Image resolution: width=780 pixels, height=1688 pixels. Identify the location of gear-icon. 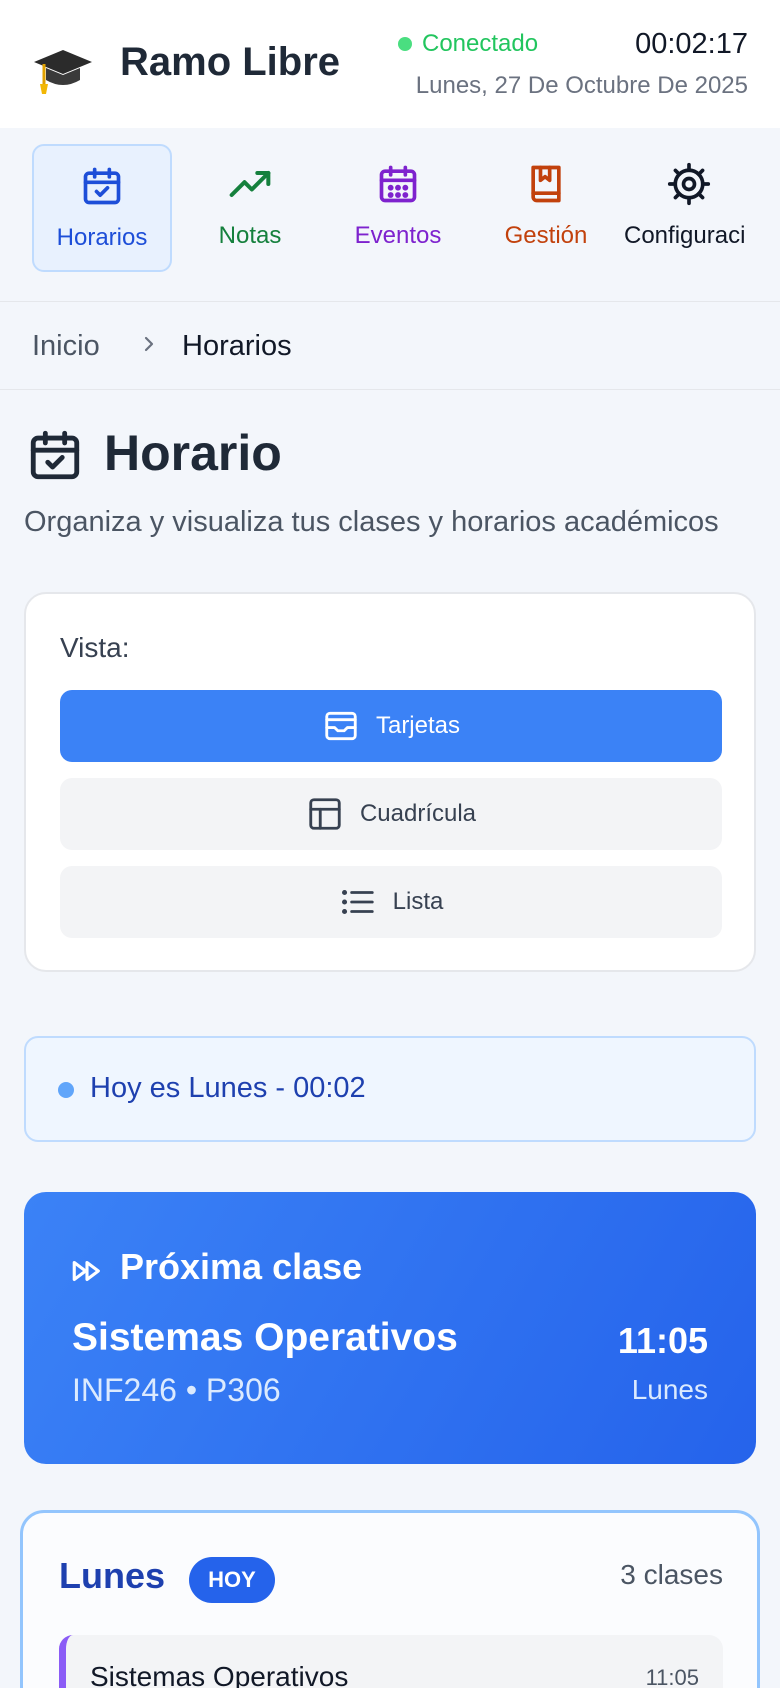
(689, 184).